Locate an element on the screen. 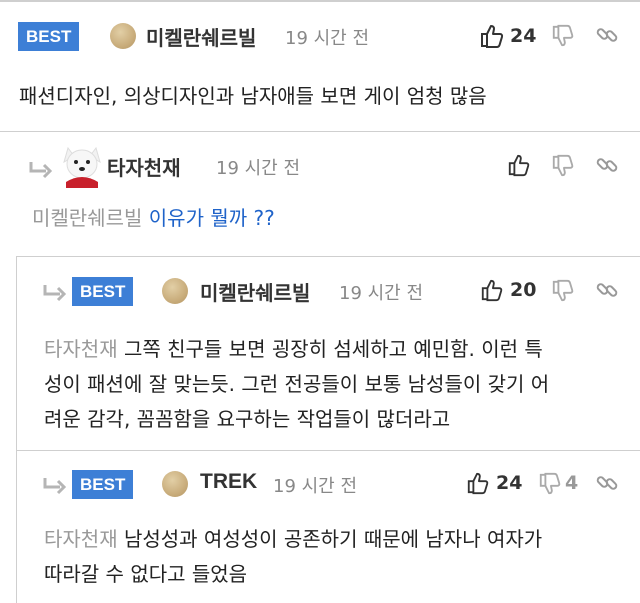 Image resolution: width=640 pixels, height=603 pixels. comment-text: 그쪽 친구들 보면 굉장히 섬세하고 예민함. 이런 특 is located at coordinates (333, 349).